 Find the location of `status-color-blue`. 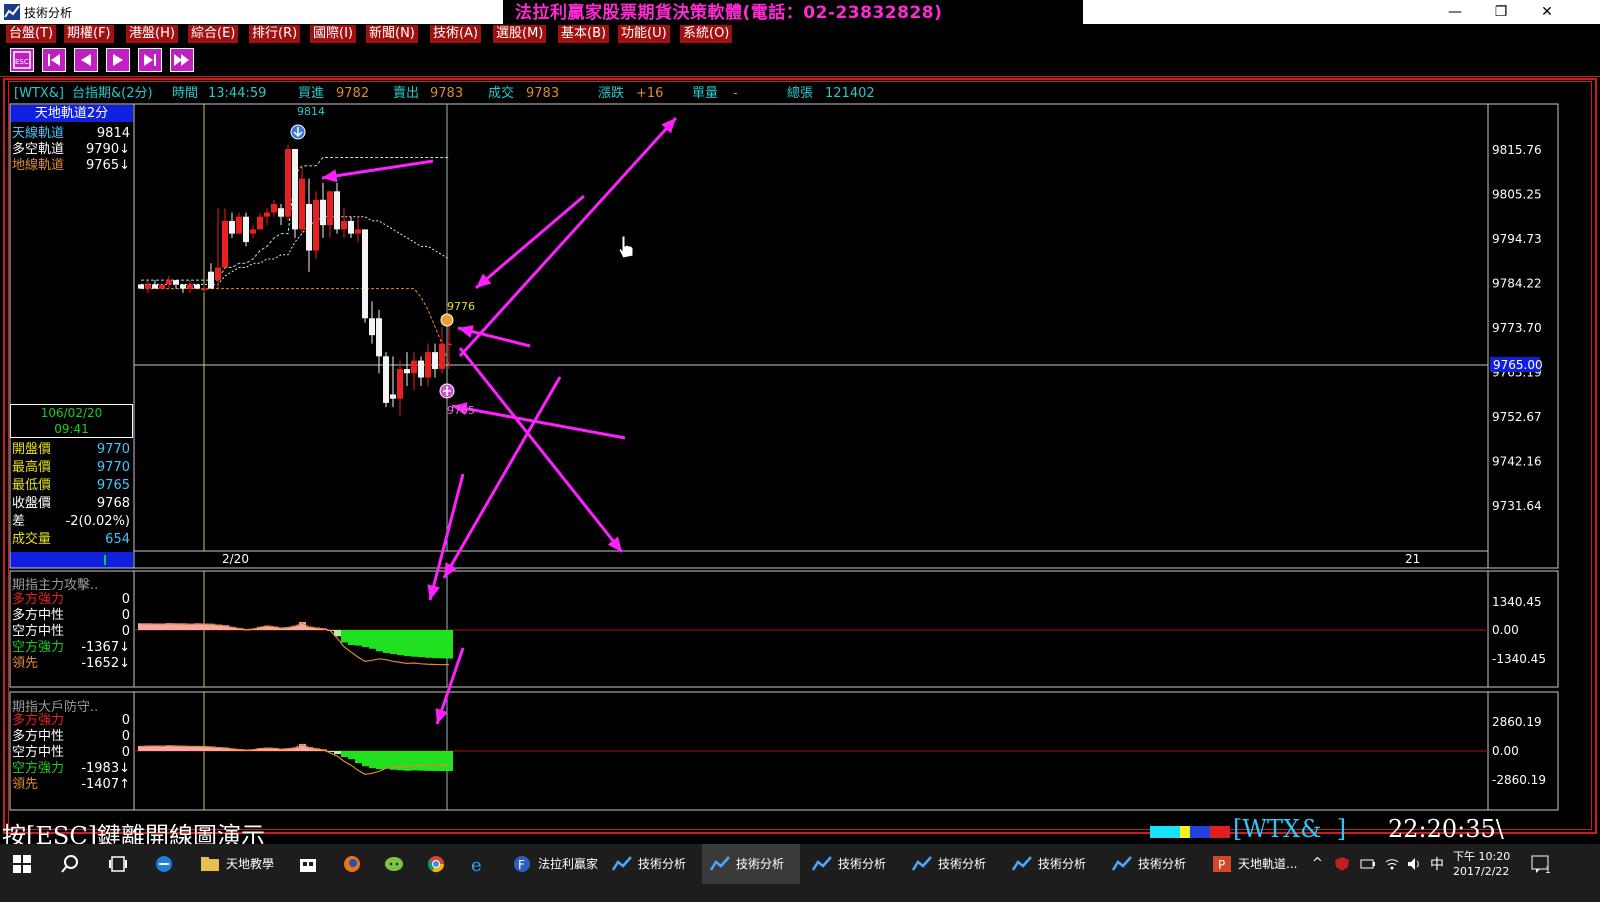

status-color-blue is located at coordinates (1200, 832).